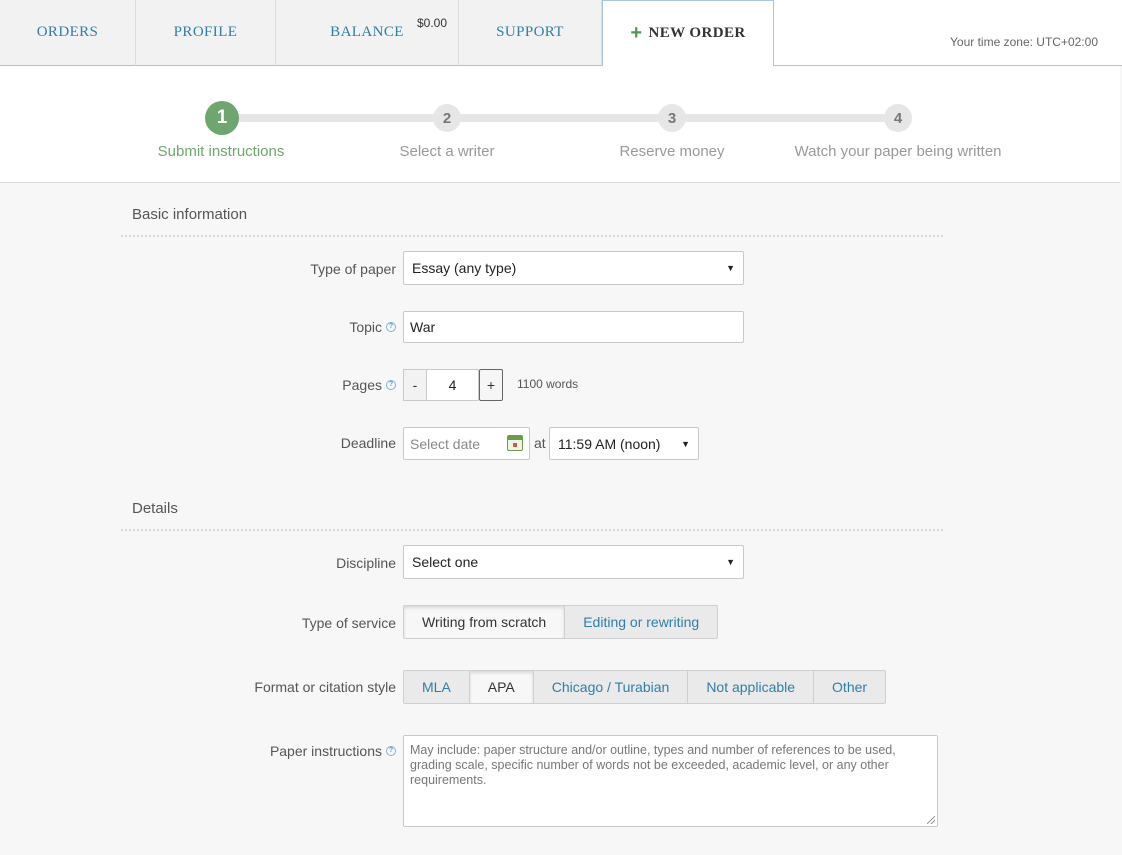 This screenshot has width=1122, height=855. What do you see at coordinates (423, 327) in the screenshot?
I see `topic-value: War` at bounding box center [423, 327].